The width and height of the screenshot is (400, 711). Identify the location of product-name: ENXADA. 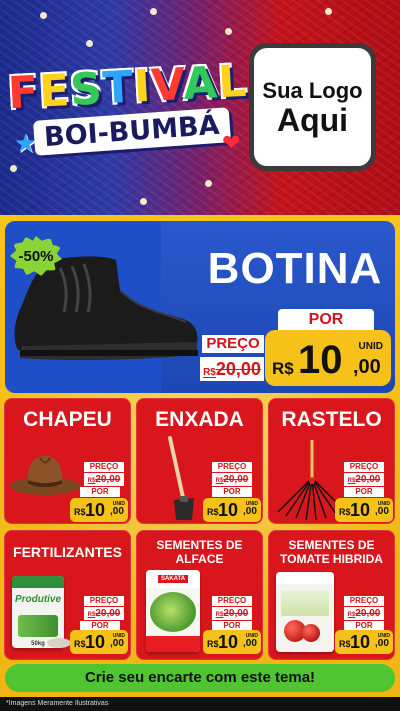
(199, 419).